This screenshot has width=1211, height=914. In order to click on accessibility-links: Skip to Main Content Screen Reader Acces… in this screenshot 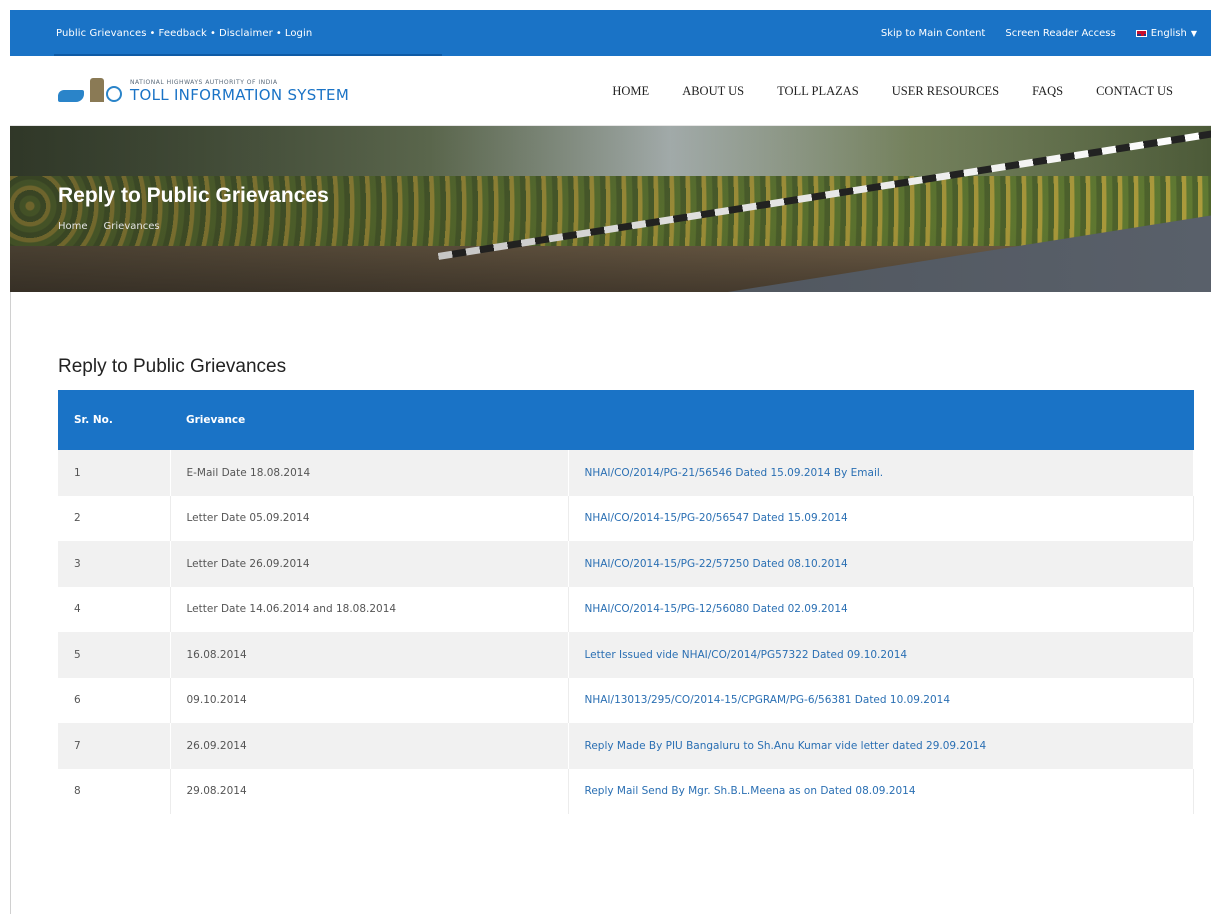, I will do `click(1029, 33)`.